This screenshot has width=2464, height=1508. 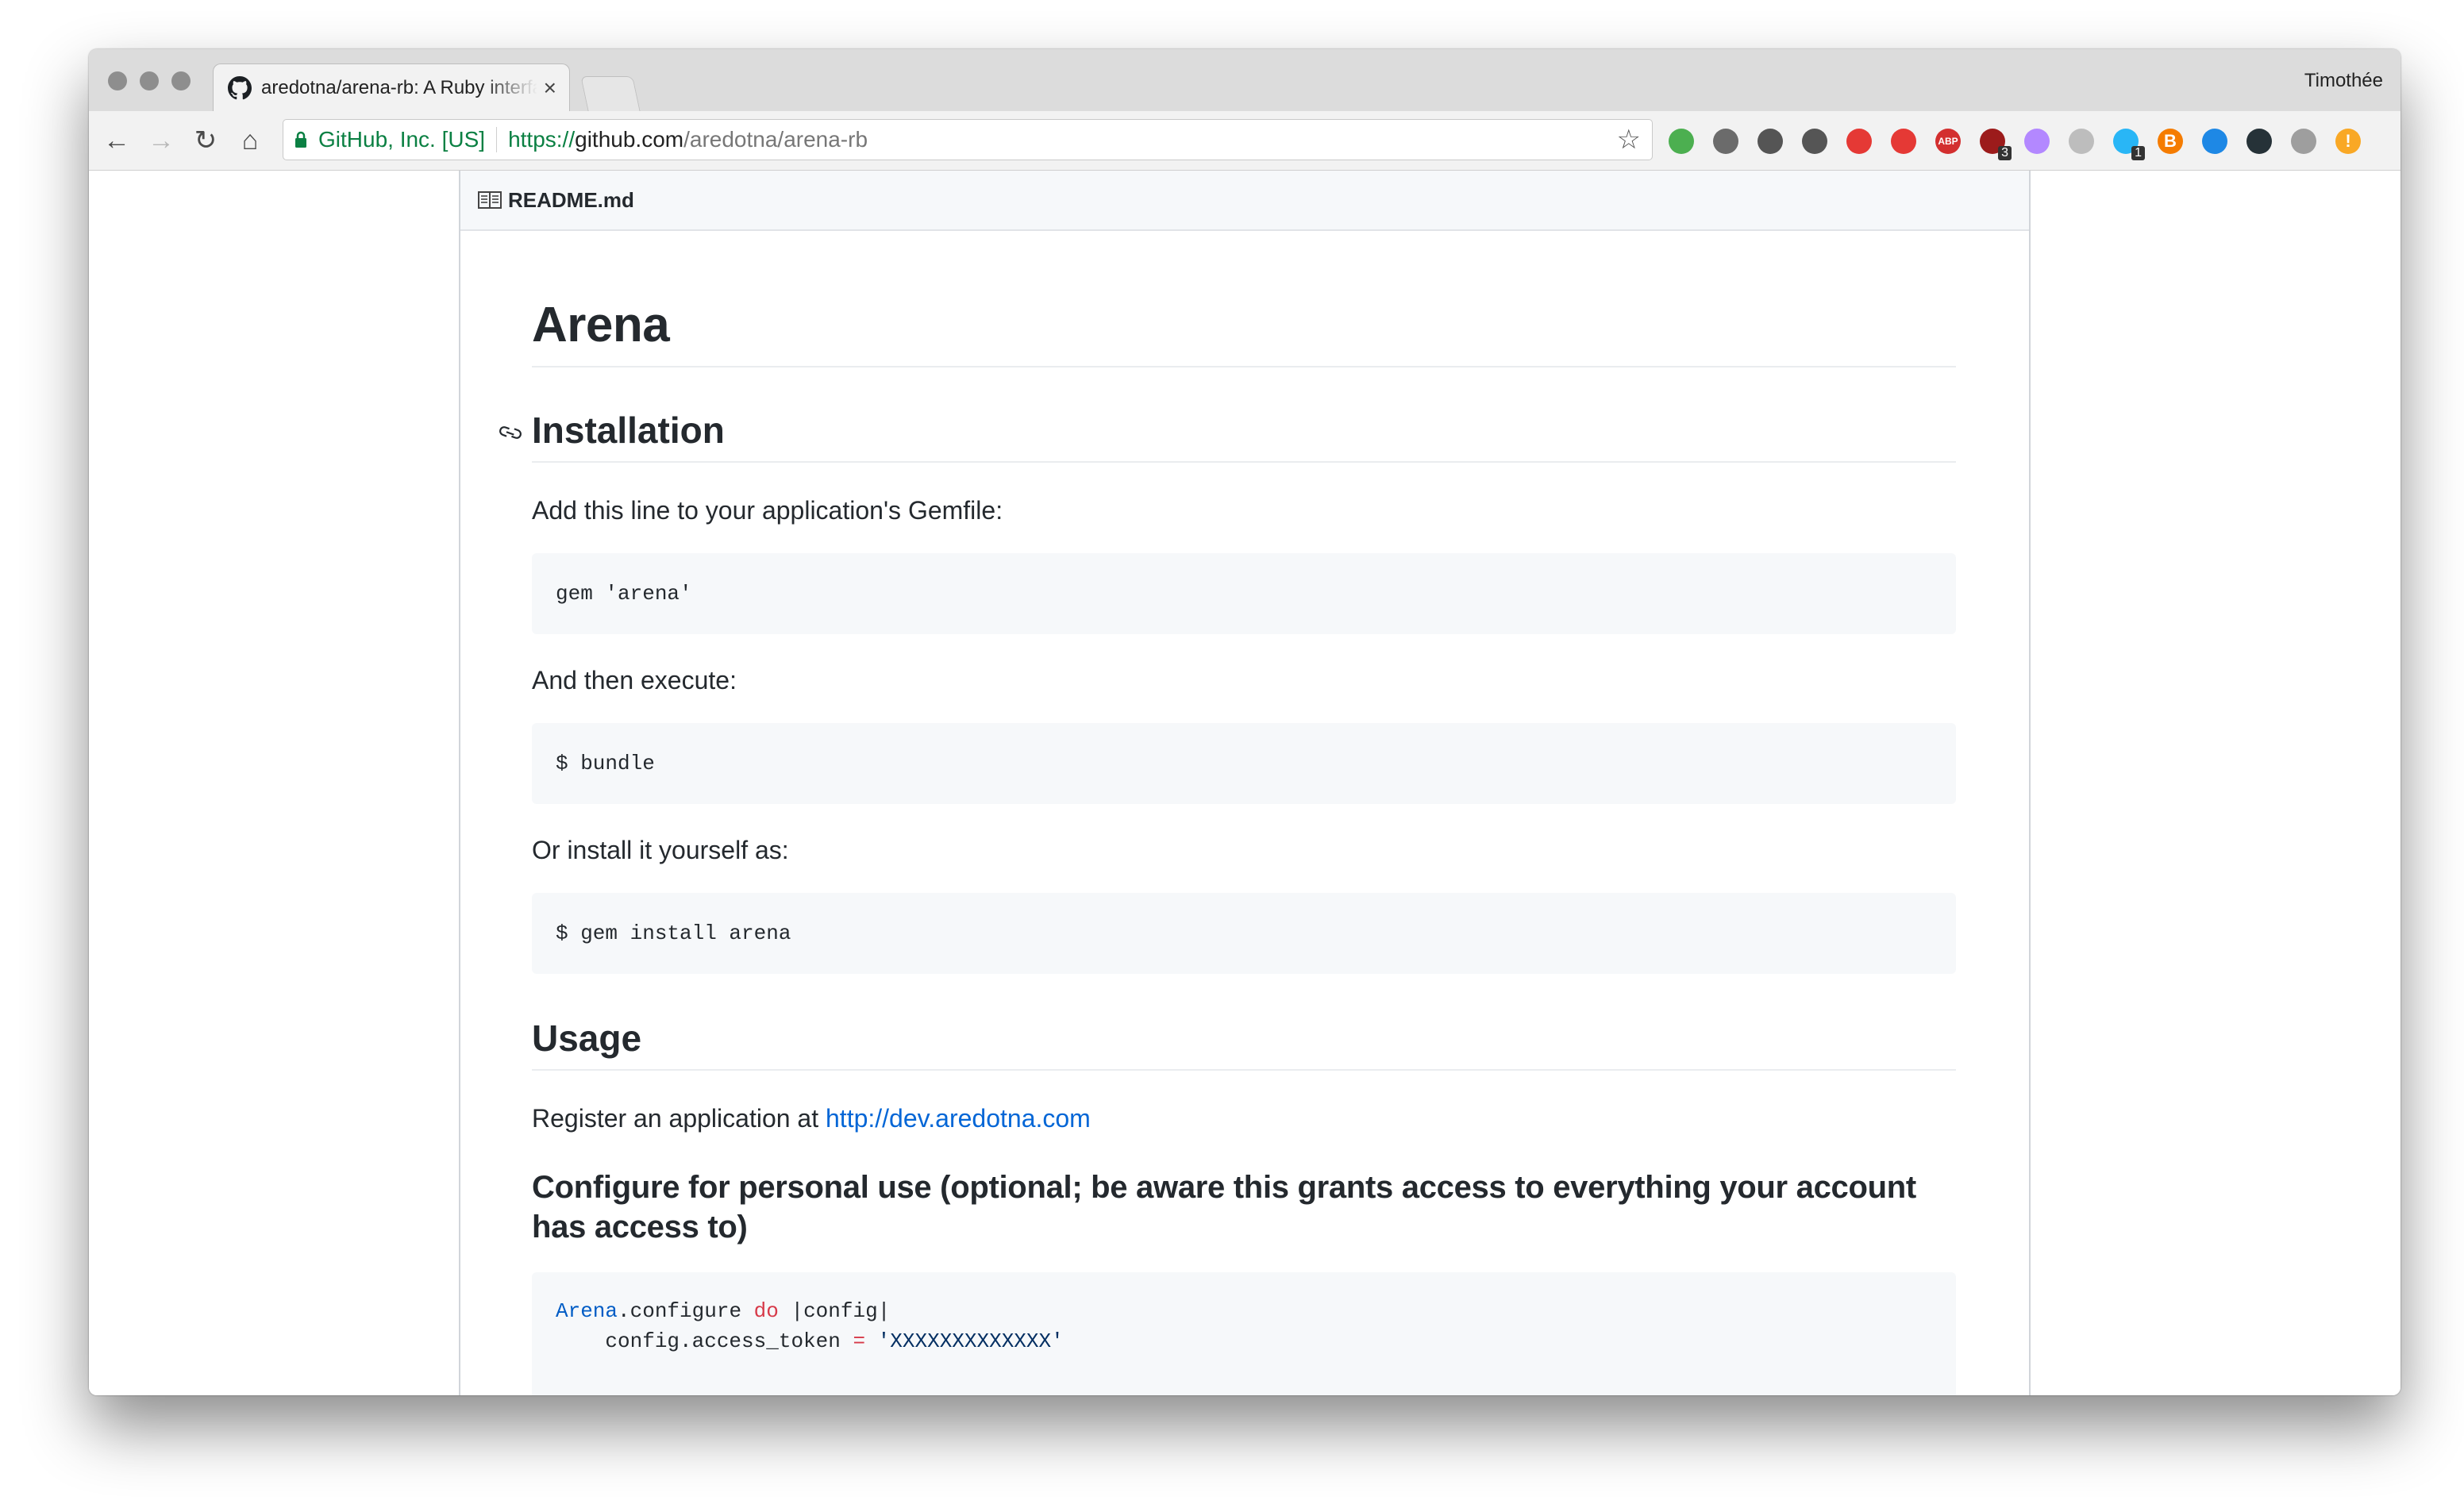 What do you see at coordinates (117, 140) in the screenshot?
I see `back-button: ←` at bounding box center [117, 140].